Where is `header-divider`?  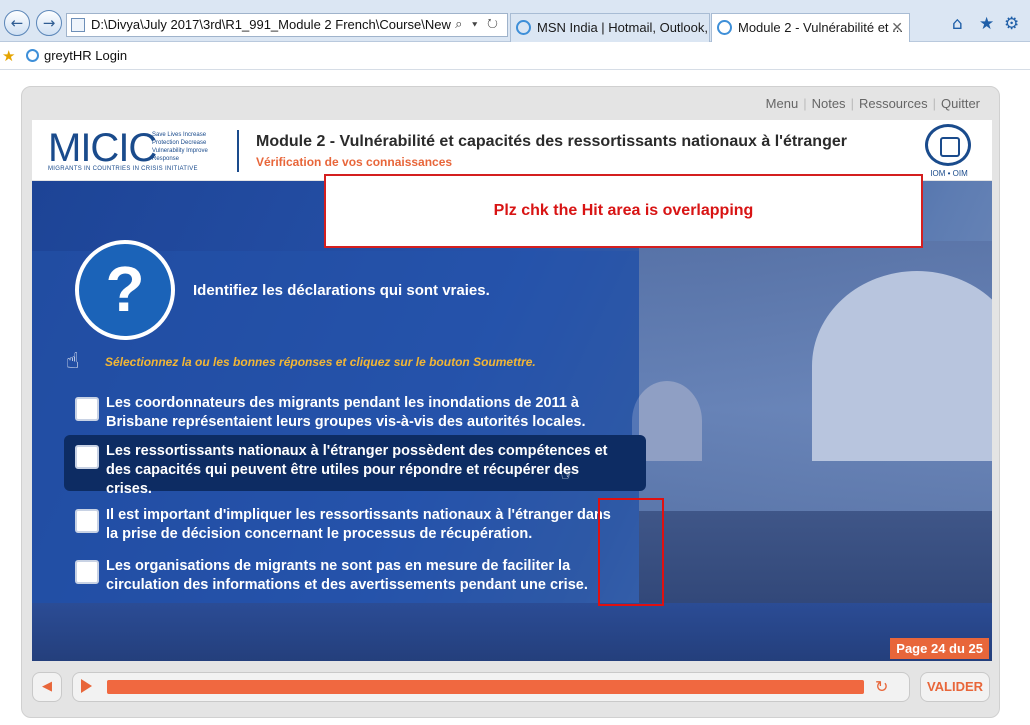
header-divider is located at coordinates (238, 151).